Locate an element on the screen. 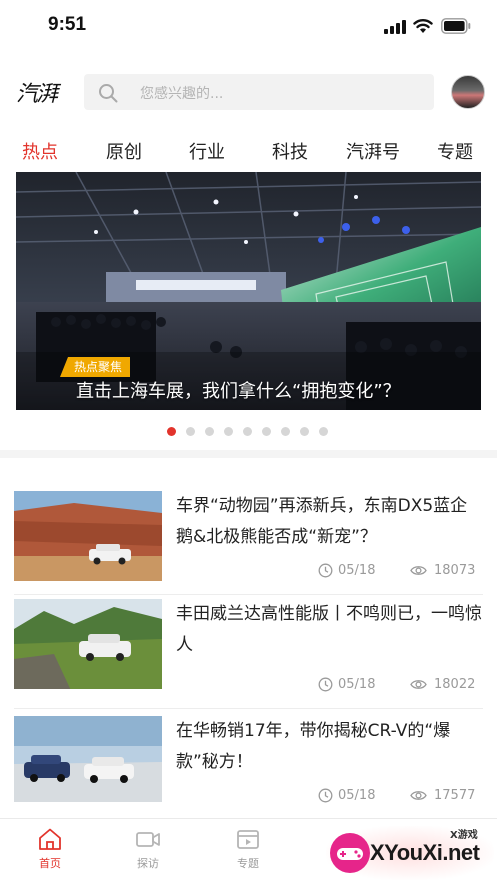 Image resolution: width=497 pixels, height=883 pixels. tab-qipai-account: 汽湃号 is located at coordinates (373, 151).